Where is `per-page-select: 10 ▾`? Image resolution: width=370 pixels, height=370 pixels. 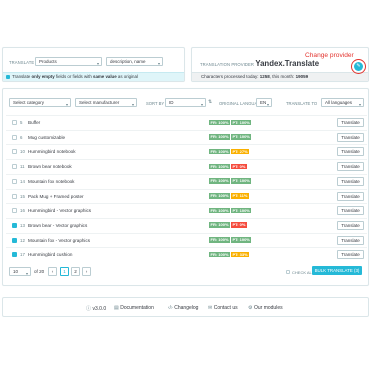 per-page-select: 10 ▾ is located at coordinates (20, 271).